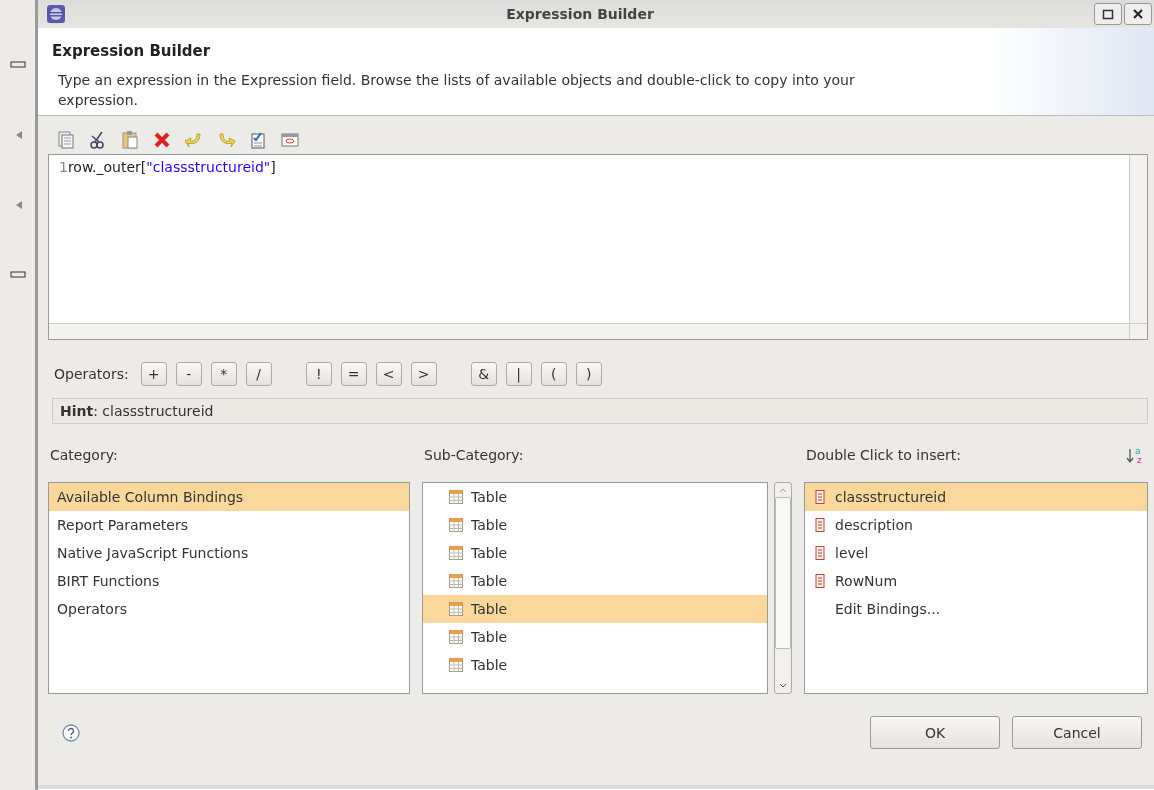 The width and height of the screenshot is (1154, 790). What do you see at coordinates (84, 455) in the screenshot?
I see `category-label: Category:` at bounding box center [84, 455].